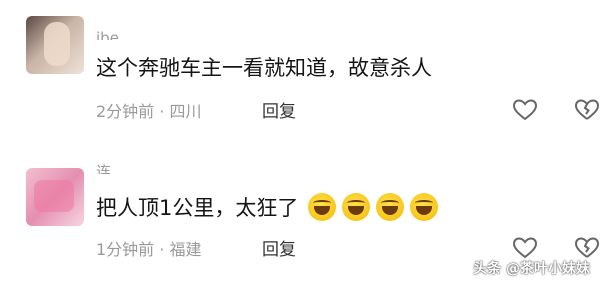  Describe the element at coordinates (149, 249) in the screenshot. I see `comment-meta: 1分钟前 · 福建` at that location.